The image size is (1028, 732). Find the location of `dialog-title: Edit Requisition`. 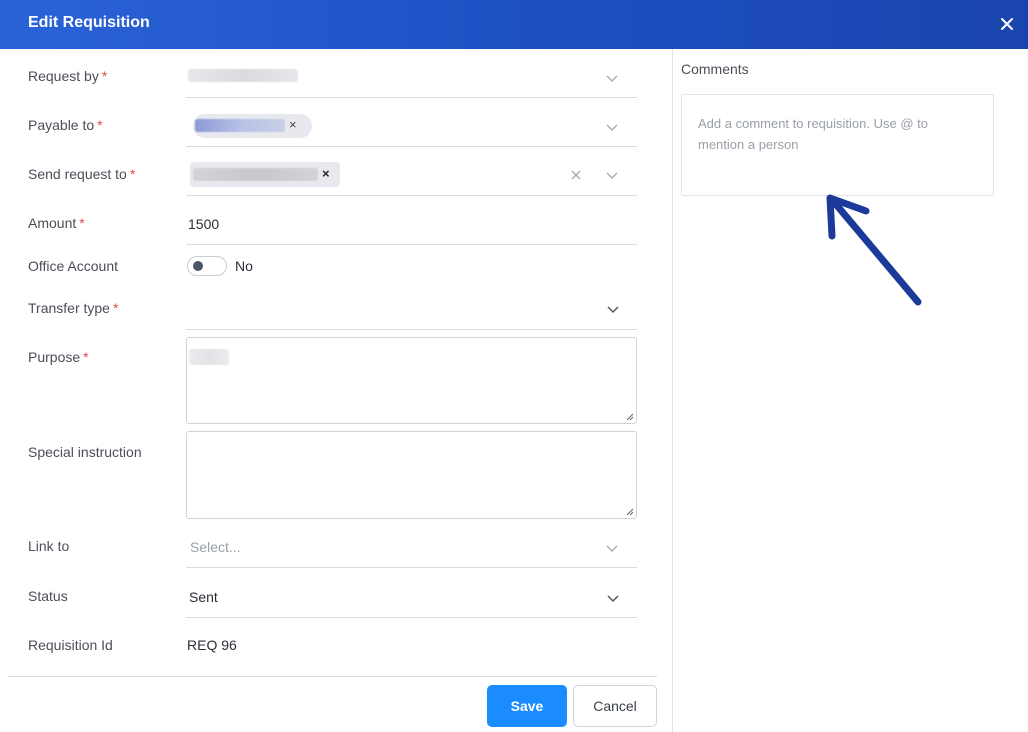

dialog-title: Edit Requisition is located at coordinates (89, 22).